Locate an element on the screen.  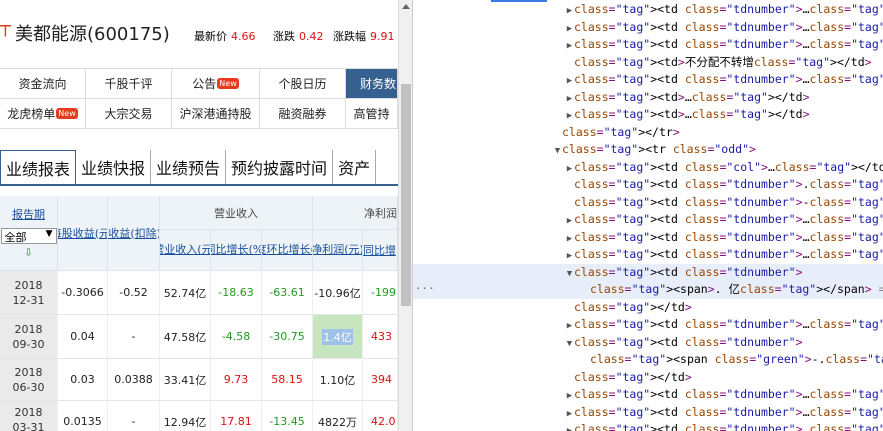
dom-node-line: class="tag"><td>不分配不转增class="tag"></td> is located at coordinates (648, 63).